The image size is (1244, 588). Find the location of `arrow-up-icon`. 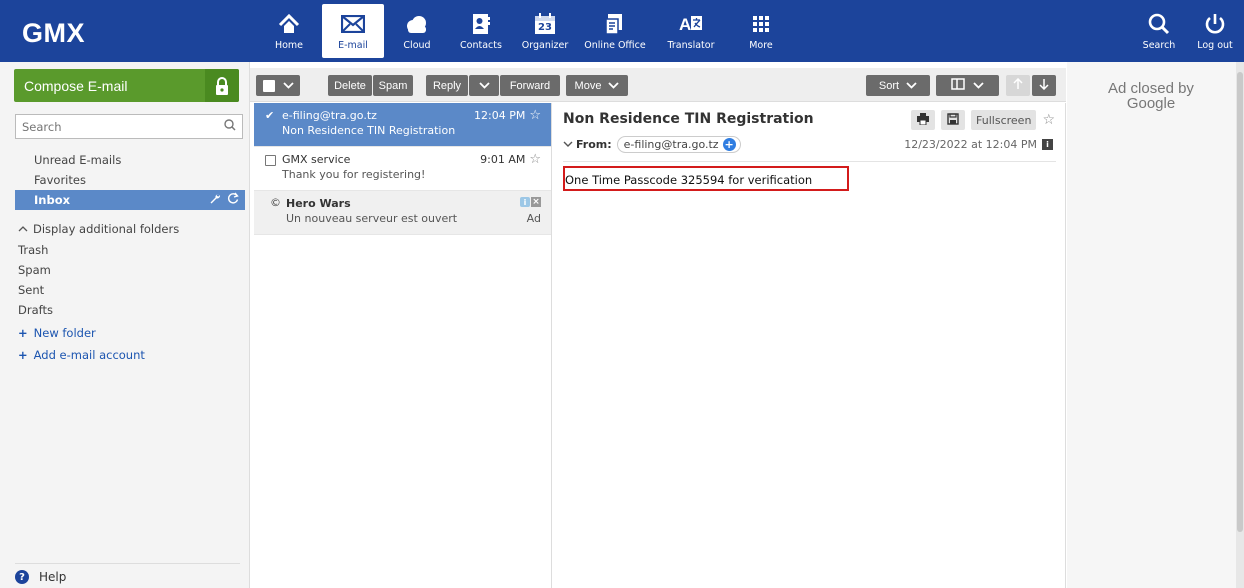

arrow-up-icon is located at coordinates (1018, 85).